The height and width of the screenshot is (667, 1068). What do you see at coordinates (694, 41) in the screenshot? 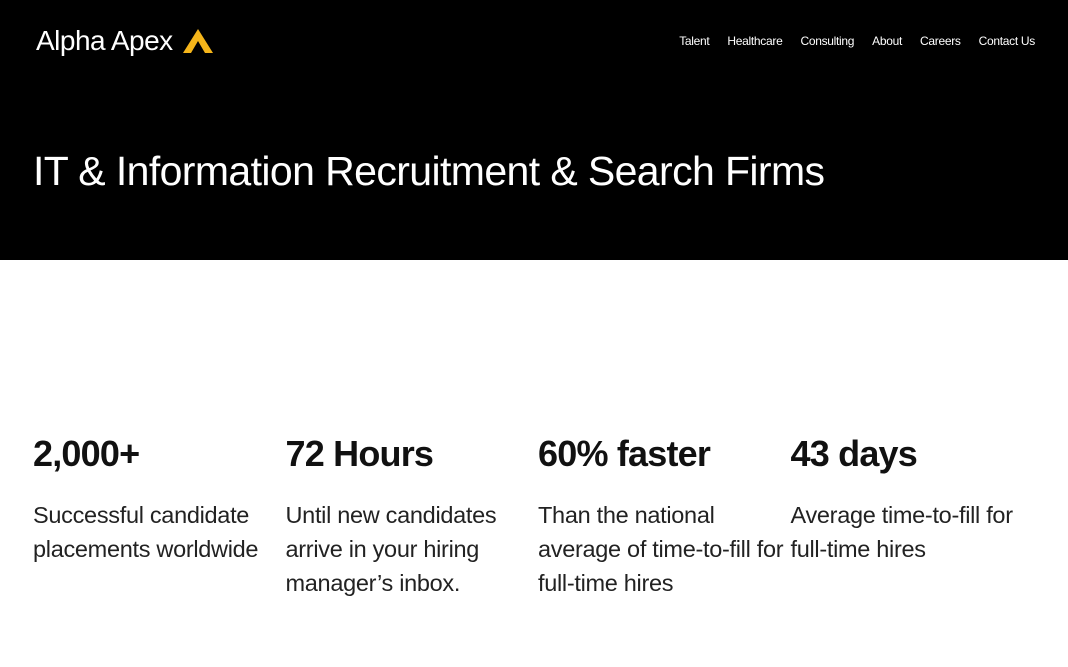
I see `nav-item-talent: Talent` at bounding box center [694, 41].